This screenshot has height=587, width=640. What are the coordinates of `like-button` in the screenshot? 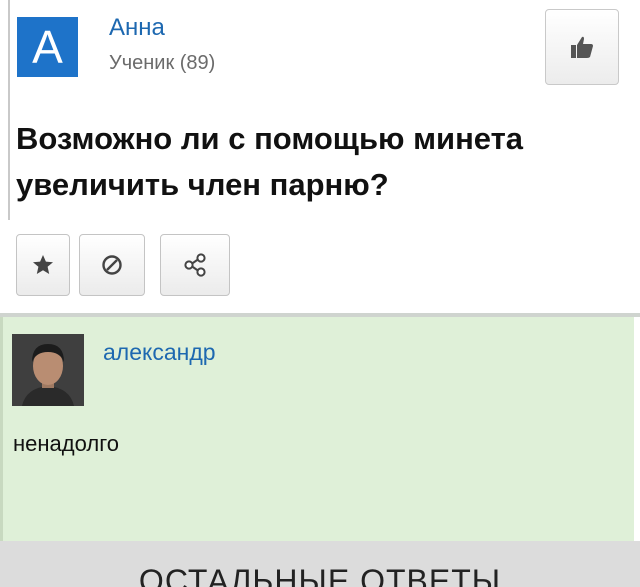 It's located at (582, 47).